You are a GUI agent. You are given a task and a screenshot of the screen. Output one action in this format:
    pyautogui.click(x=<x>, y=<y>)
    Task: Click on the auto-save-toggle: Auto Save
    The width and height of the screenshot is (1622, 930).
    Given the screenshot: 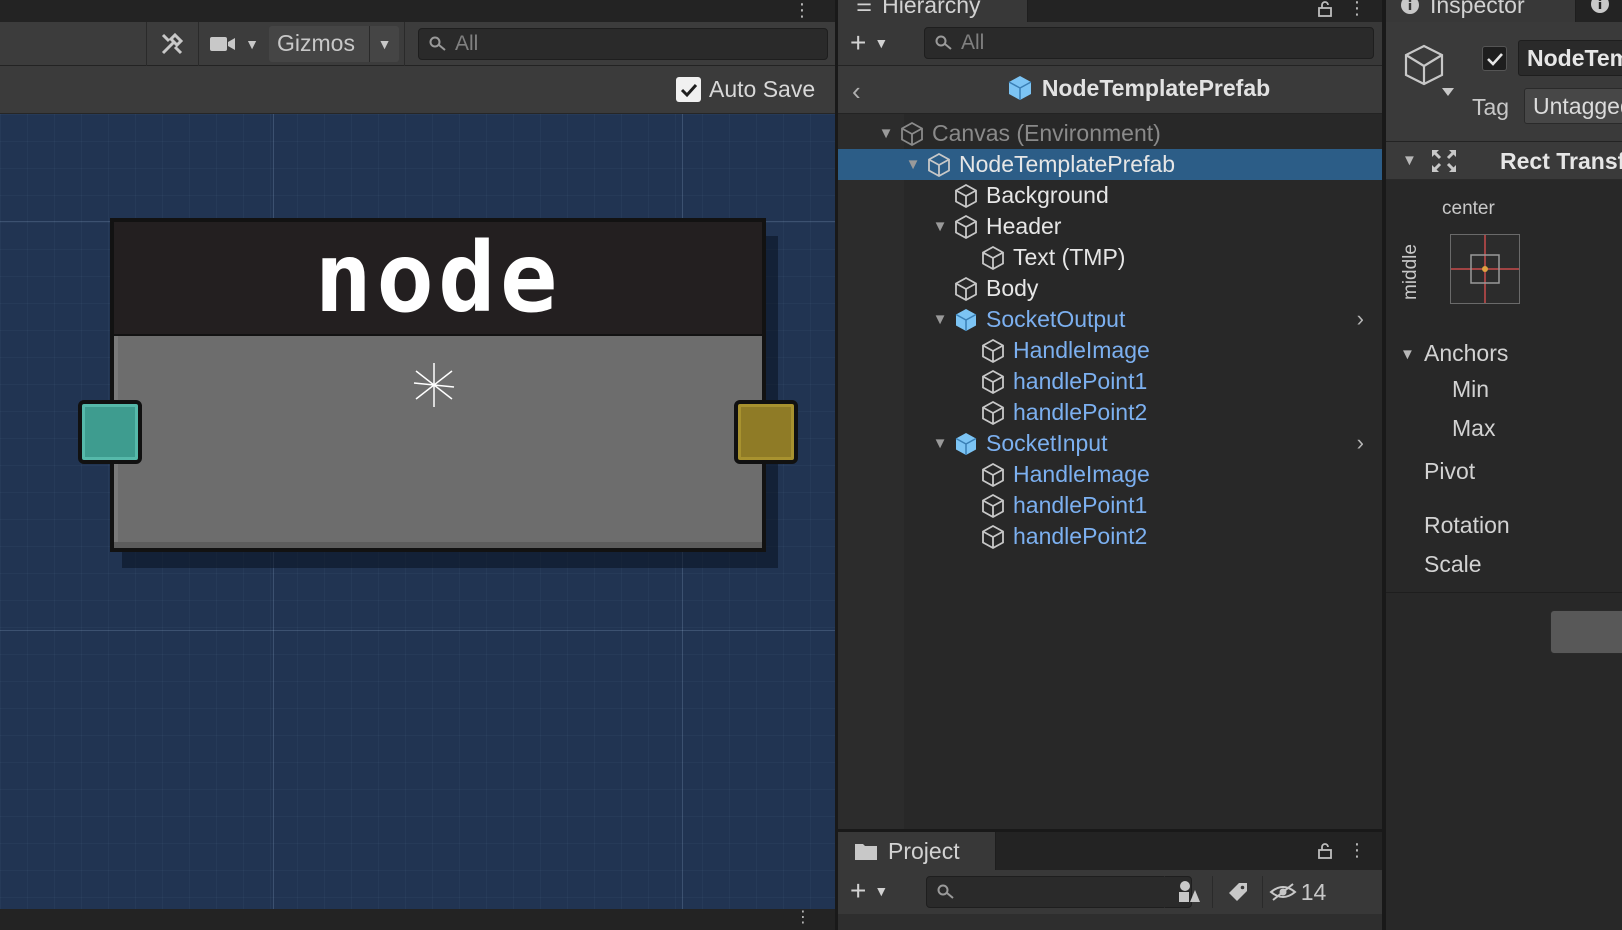 What is the action you would take?
    pyautogui.click(x=745, y=89)
    